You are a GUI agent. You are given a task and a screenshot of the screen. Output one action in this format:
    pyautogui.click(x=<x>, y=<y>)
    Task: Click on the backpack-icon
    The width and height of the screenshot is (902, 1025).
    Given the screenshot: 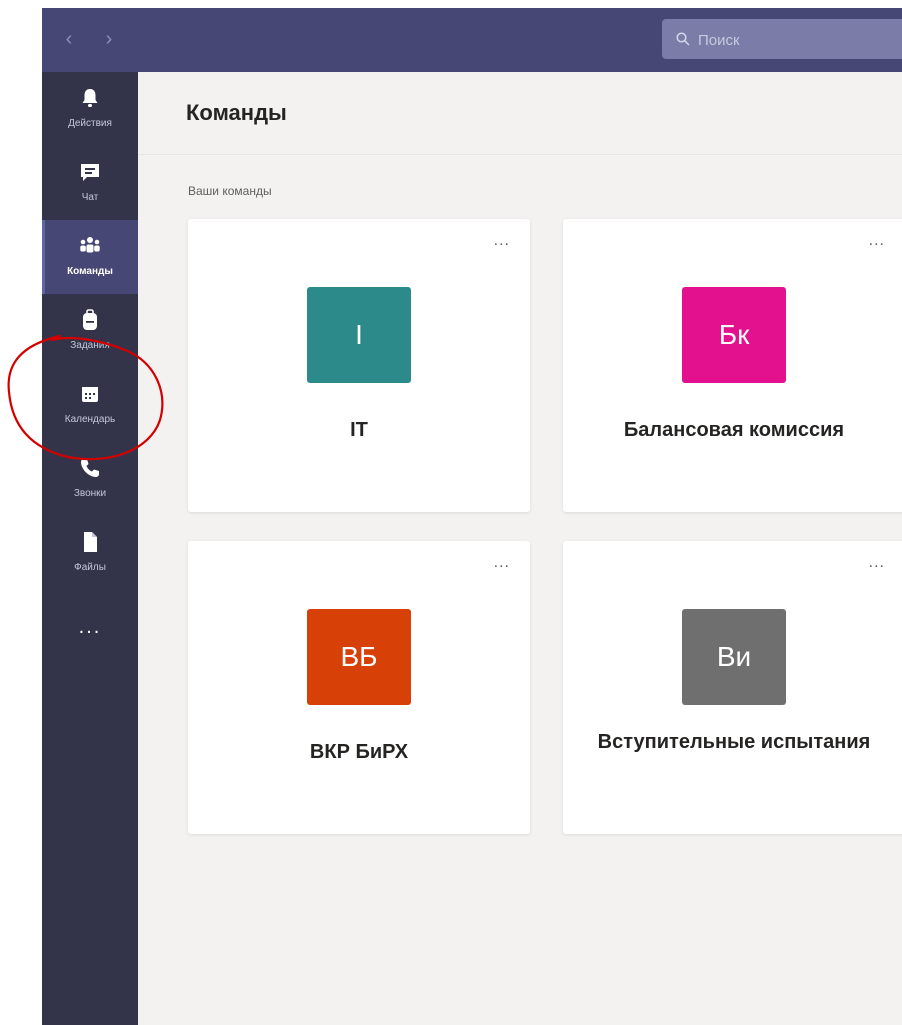 What is the action you would take?
    pyautogui.click(x=90, y=319)
    